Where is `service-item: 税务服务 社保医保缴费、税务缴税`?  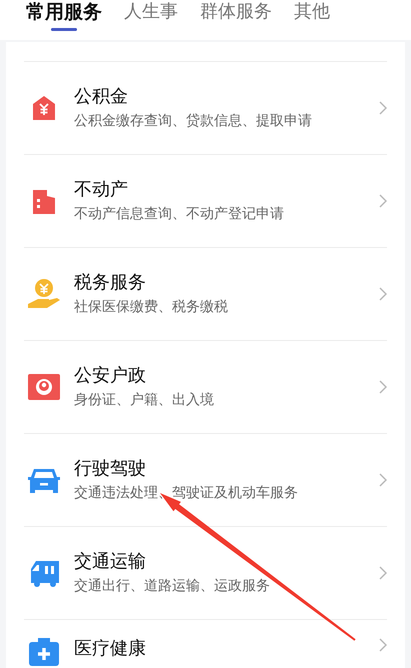 service-item: 税务服务 社保医保缴费、税务缴税 is located at coordinates (205, 293).